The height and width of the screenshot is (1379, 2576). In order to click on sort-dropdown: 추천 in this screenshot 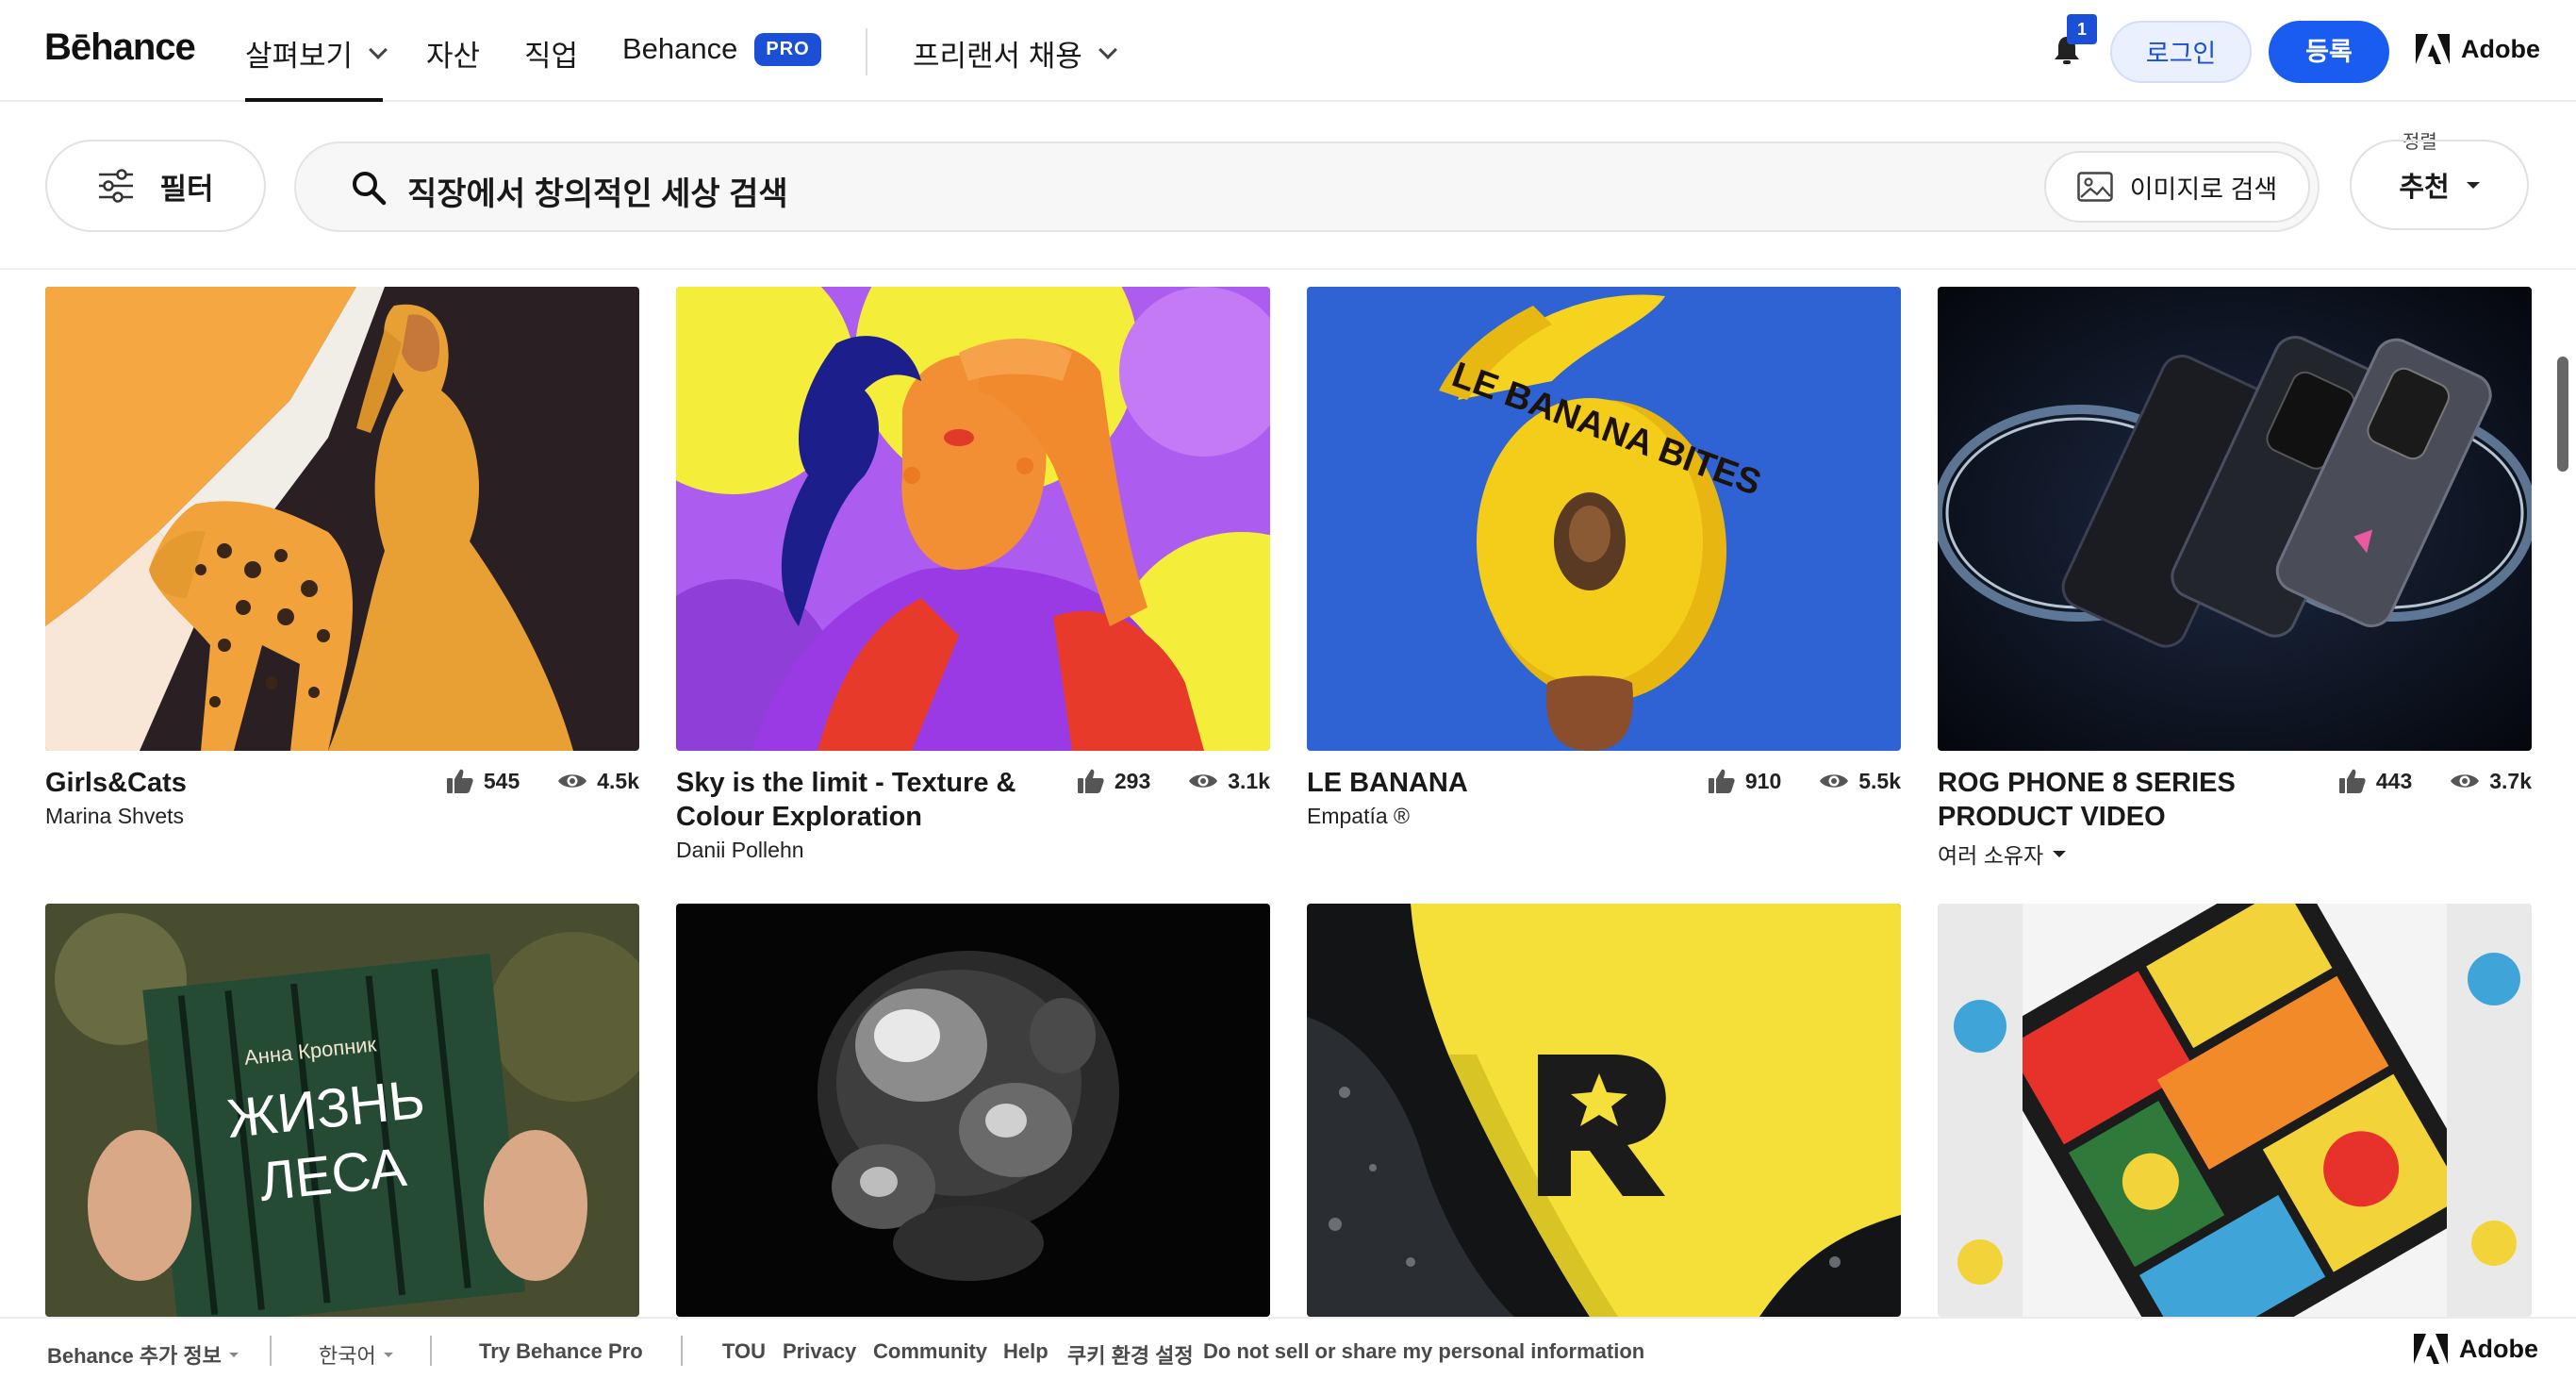, I will do `click(2439, 185)`.